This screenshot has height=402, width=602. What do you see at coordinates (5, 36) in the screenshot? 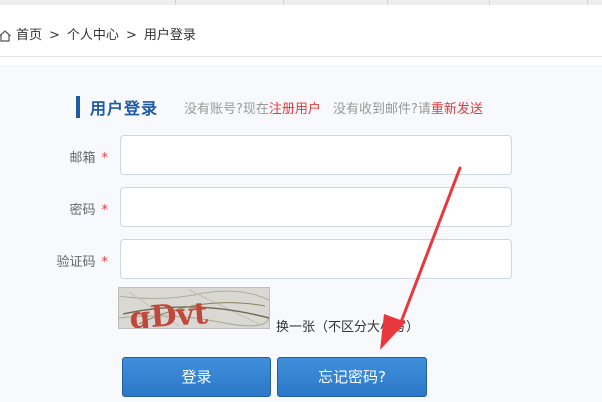
I see `home-icon` at bounding box center [5, 36].